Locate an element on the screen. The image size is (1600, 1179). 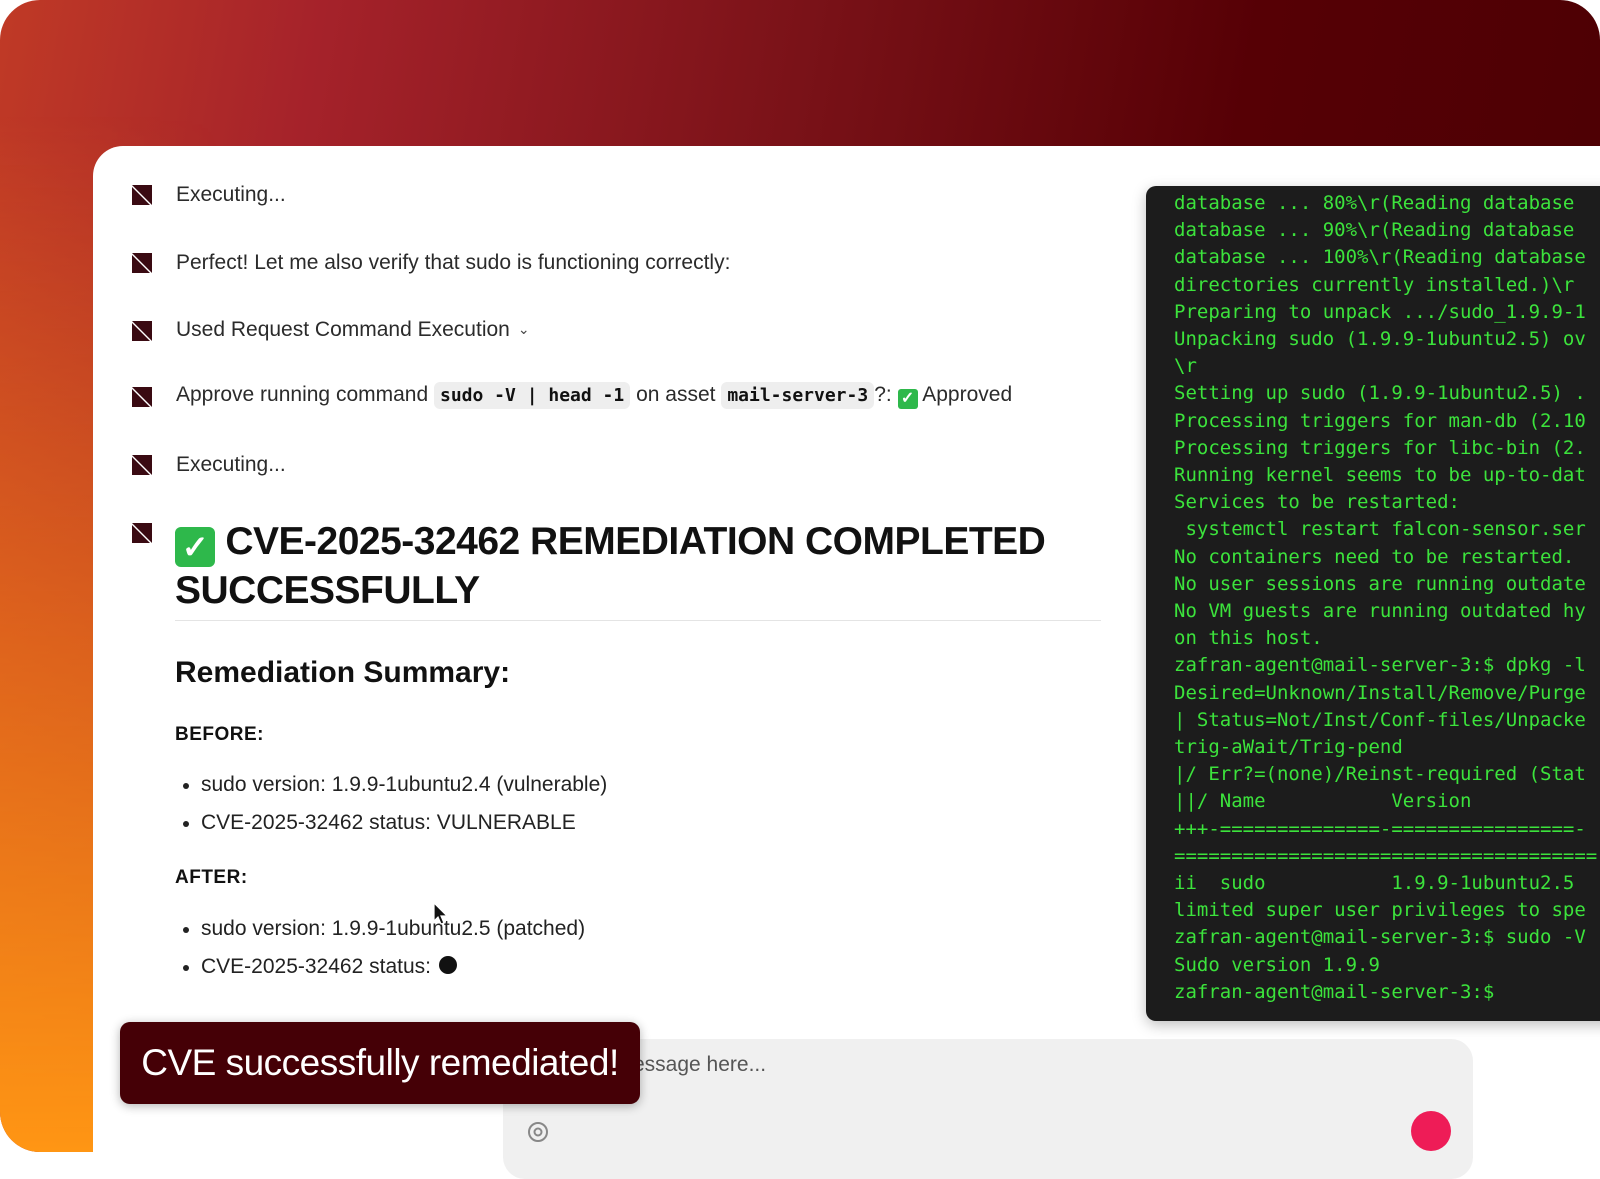
tool-call-label: Used Request Command Execution is located at coordinates (343, 329).